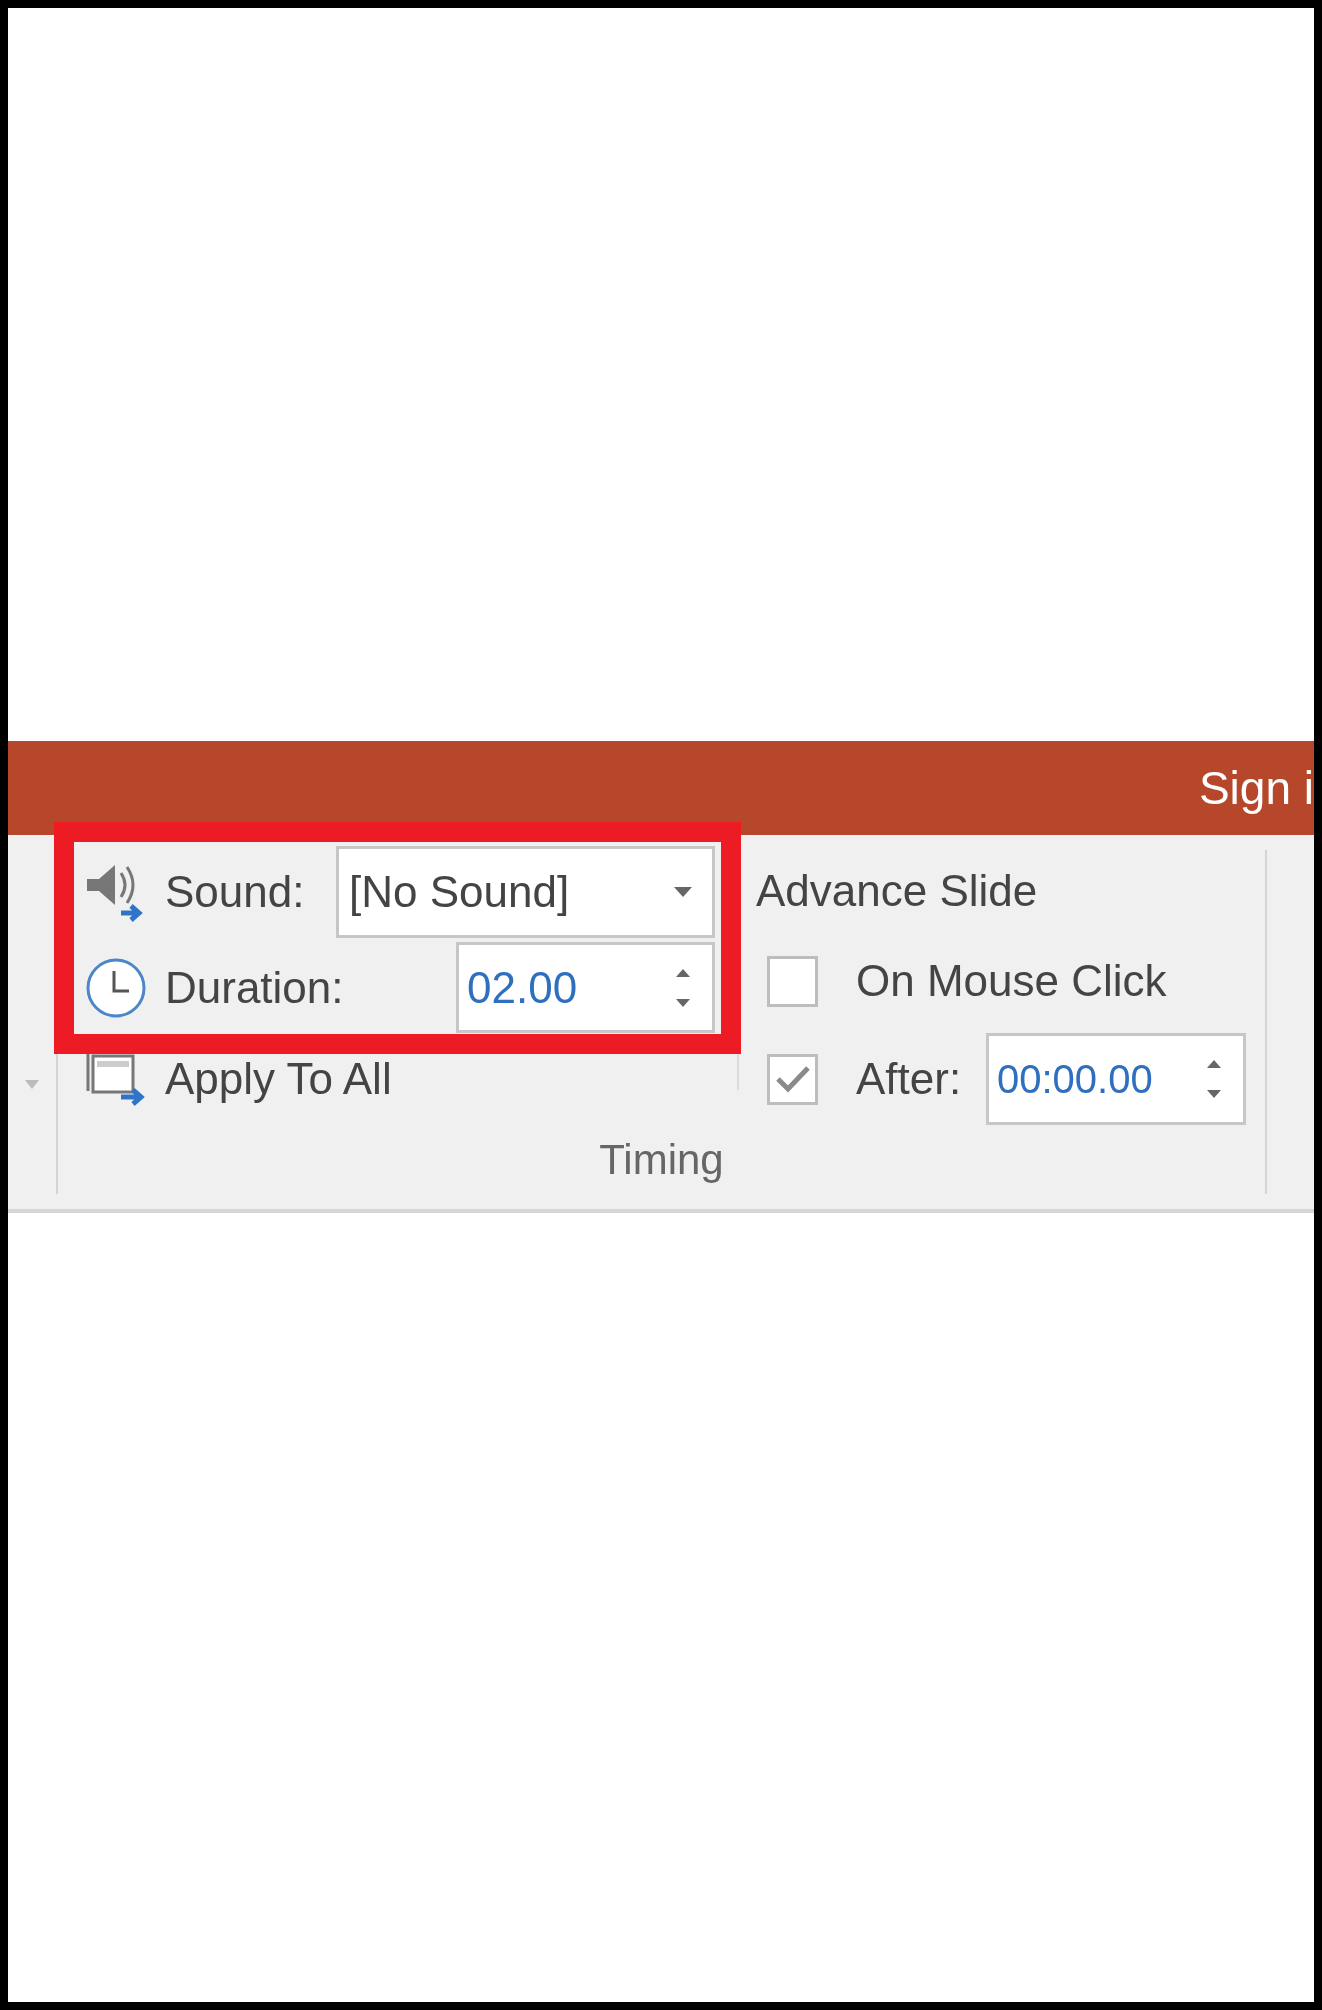  I want to click on sound-dropdown: [No Sound], so click(525, 892).